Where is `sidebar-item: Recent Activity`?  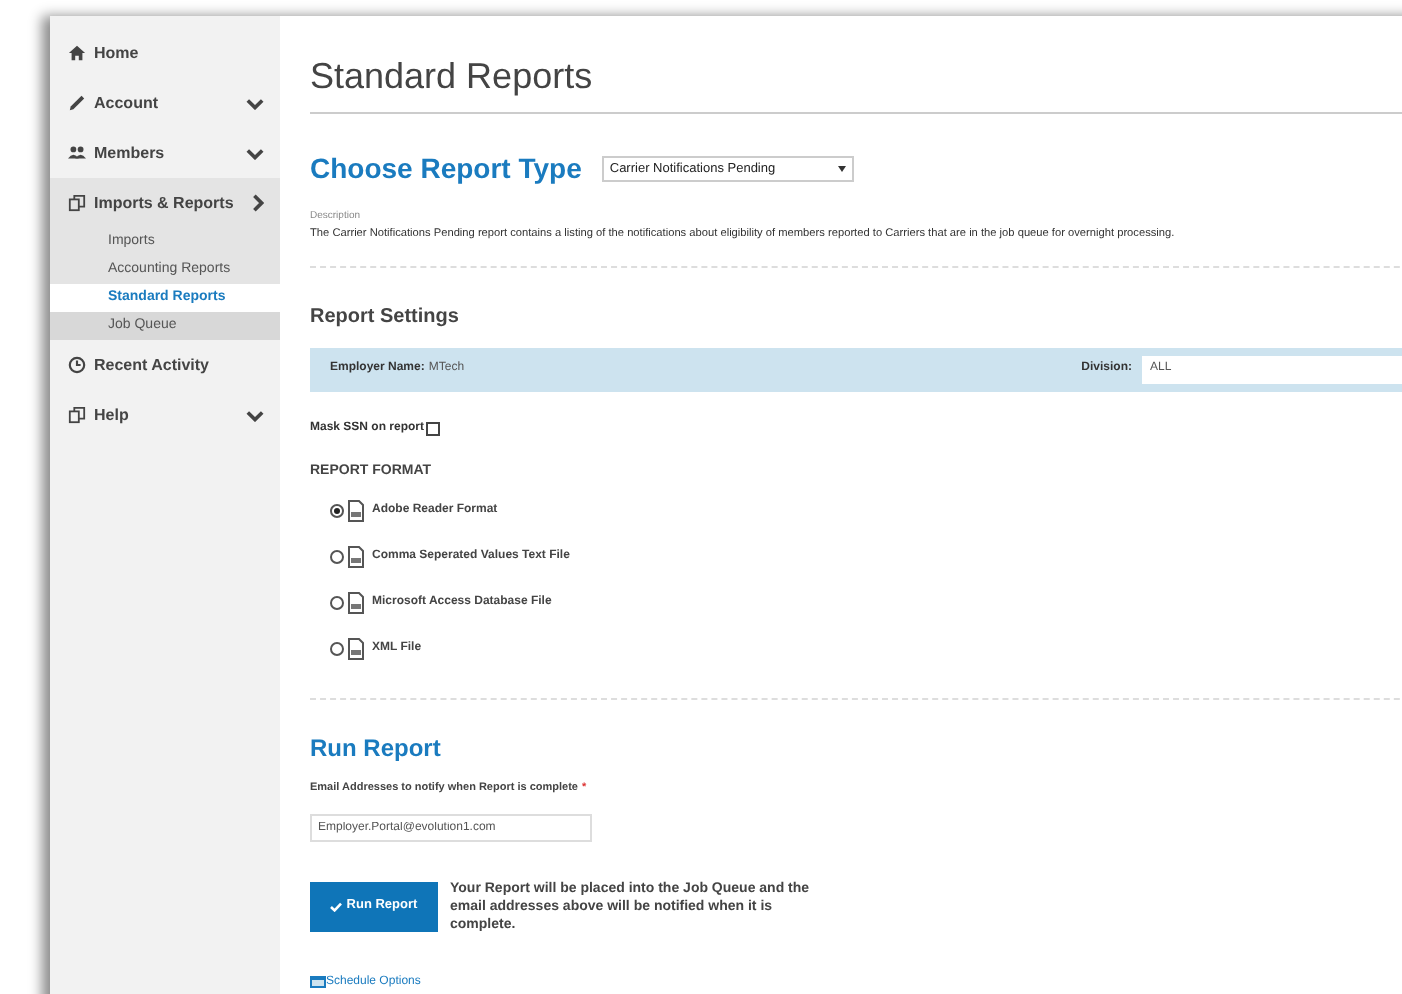
sidebar-item: Recent Activity is located at coordinates (165, 365).